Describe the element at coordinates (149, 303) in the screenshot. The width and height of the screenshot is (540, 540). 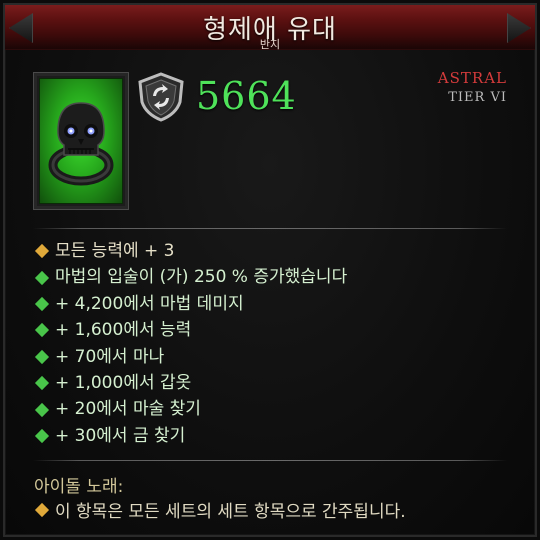
I see `affix-text: + 4,200에서 마법 데미지` at that location.